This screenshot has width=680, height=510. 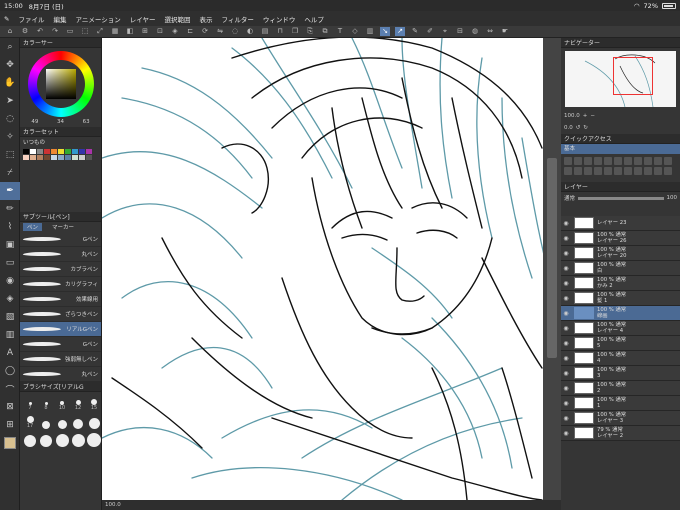 What do you see at coordinates (60, 284) in the screenshot?
I see `brush-item: カリグラフィ` at bounding box center [60, 284].